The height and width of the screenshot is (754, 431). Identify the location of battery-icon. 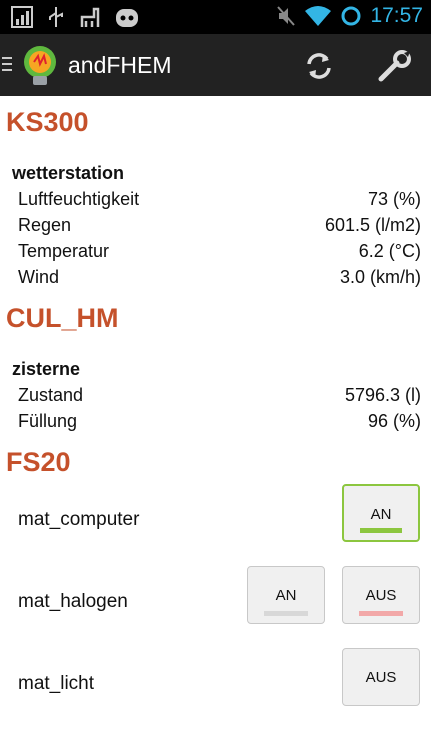
(351, 16).